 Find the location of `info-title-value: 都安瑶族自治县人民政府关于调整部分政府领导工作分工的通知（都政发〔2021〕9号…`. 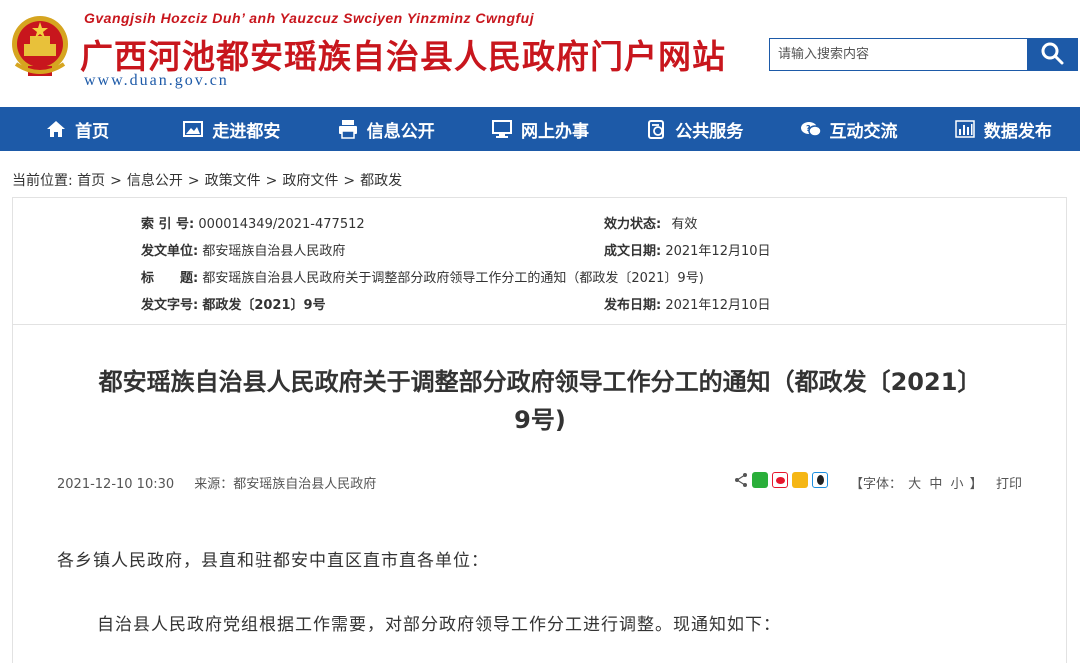

info-title-value: 都安瑶族自治县人民政府关于调整部分政府领导工作分工的通知（都政发〔2021〕9号… is located at coordinates (453, 278).